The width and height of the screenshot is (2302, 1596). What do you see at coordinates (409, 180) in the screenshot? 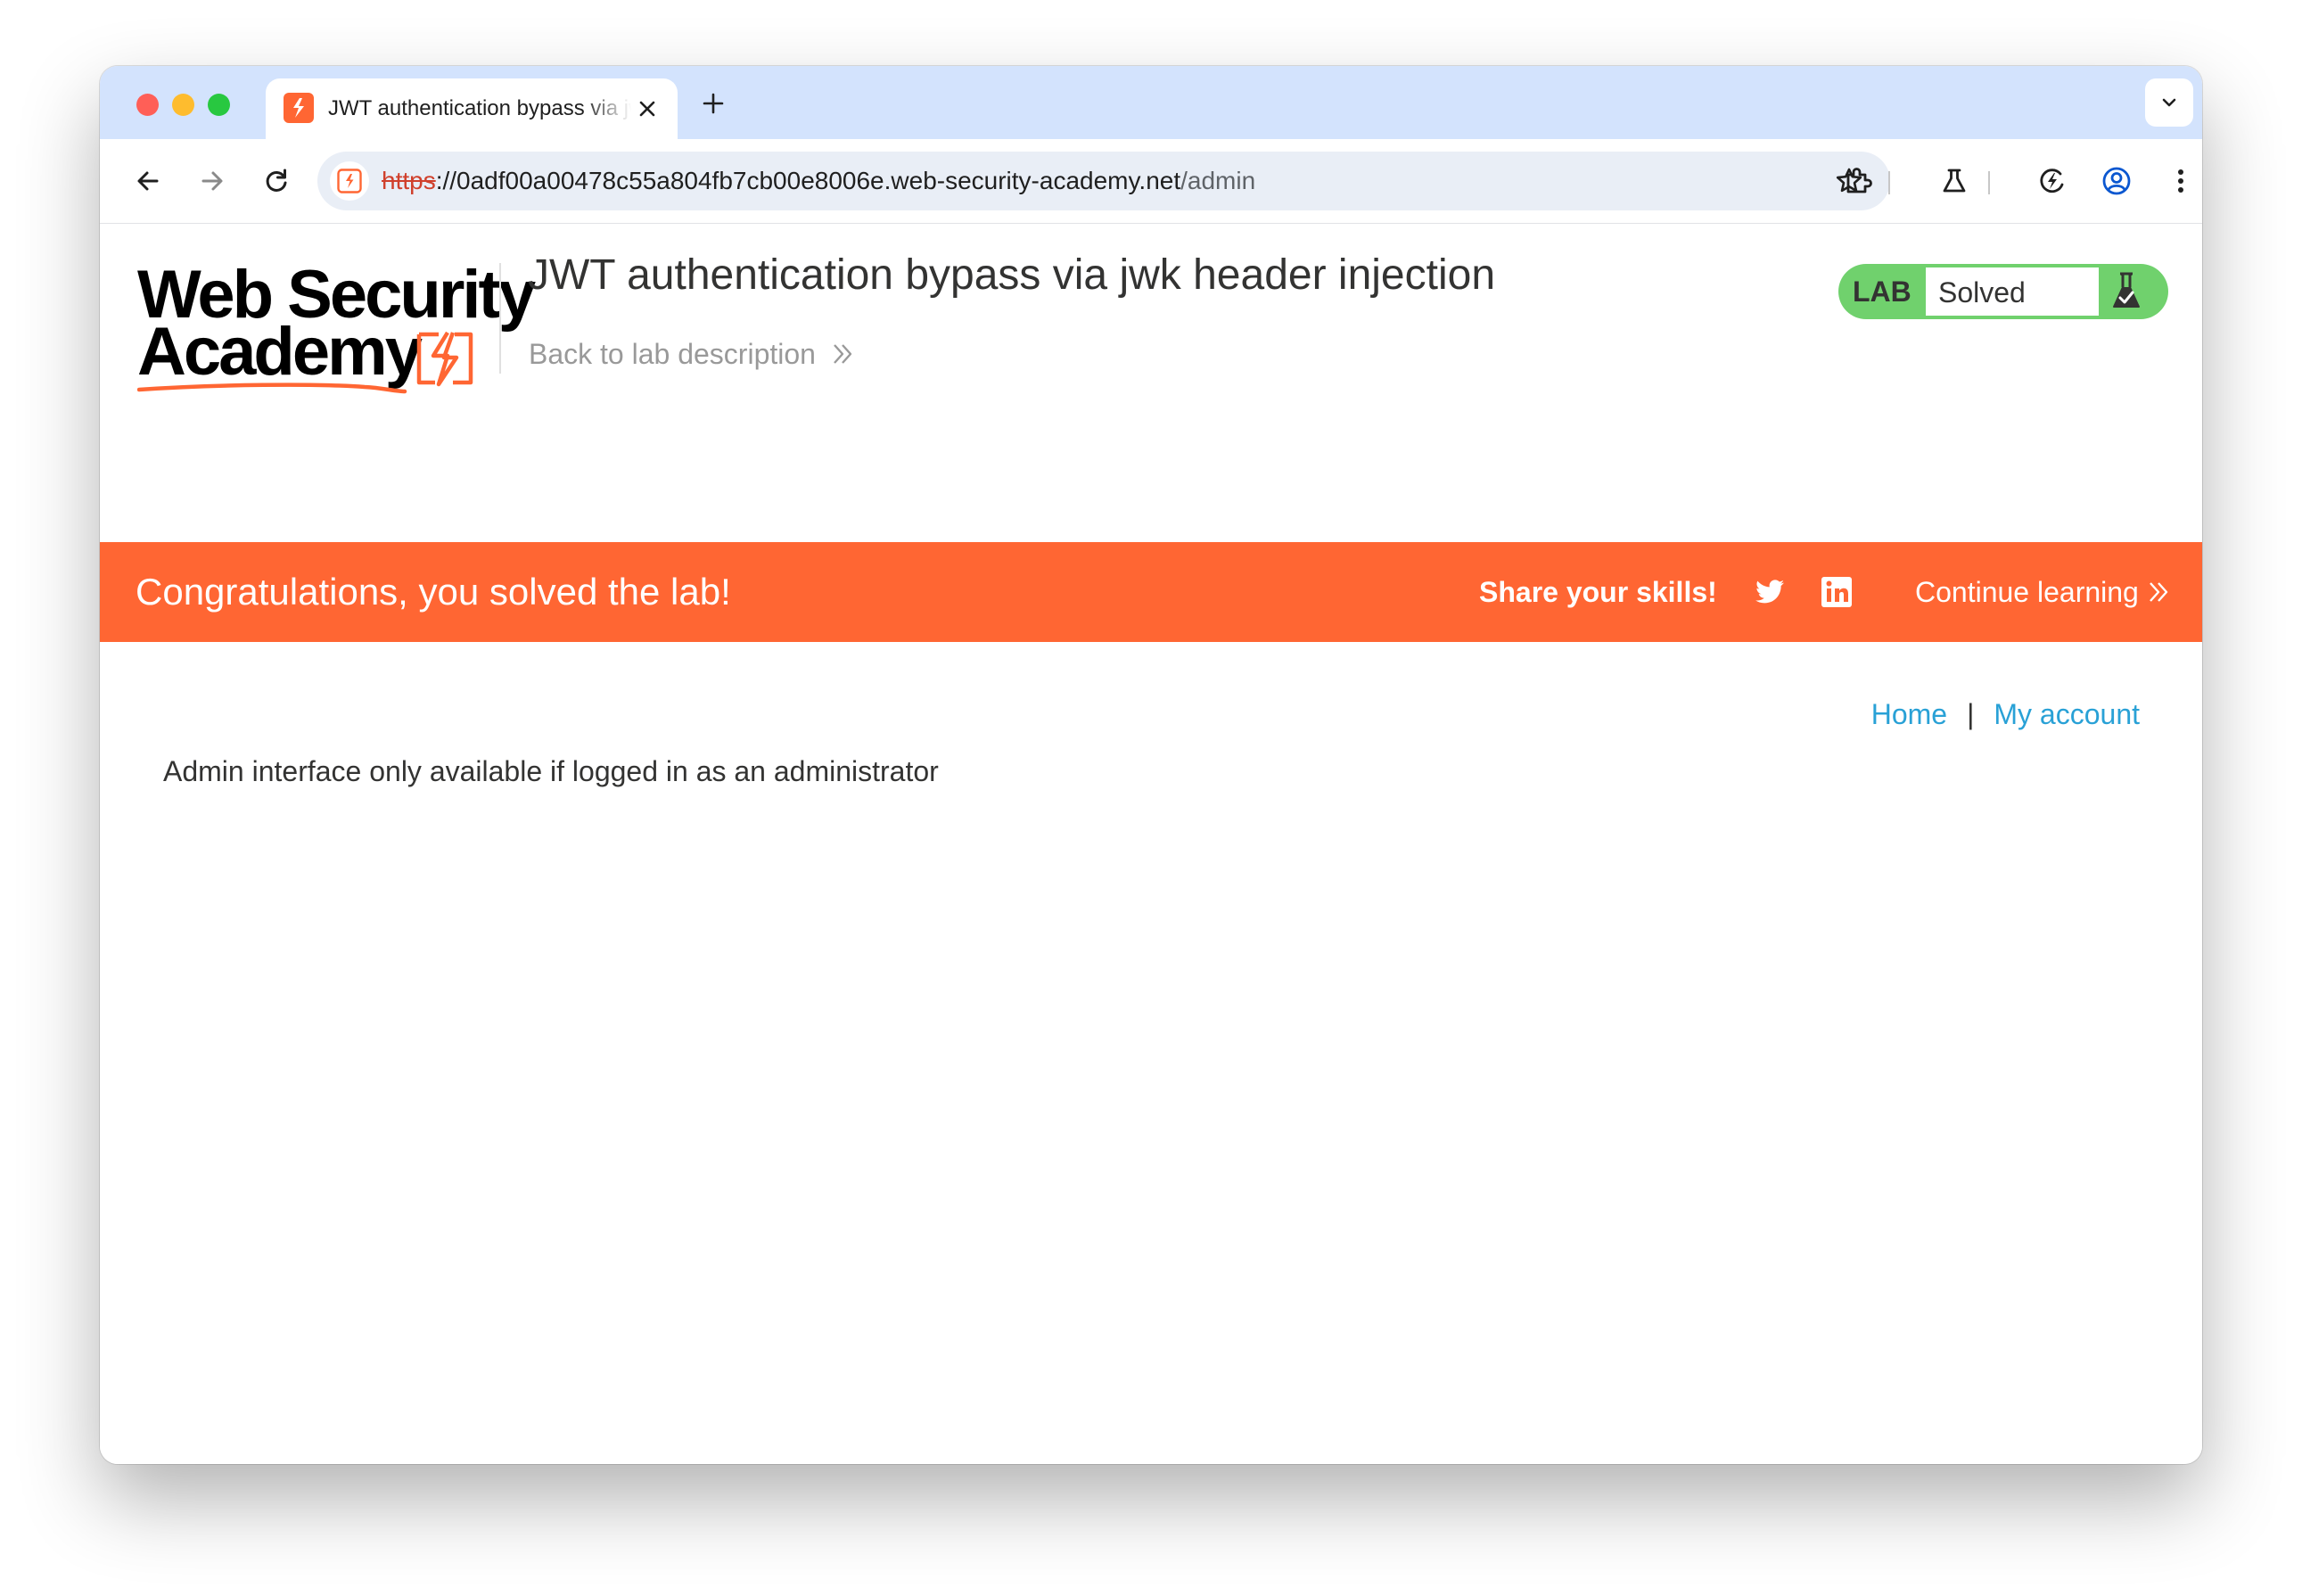
I see `url-scheme: https` at bounding box center [409, 180].